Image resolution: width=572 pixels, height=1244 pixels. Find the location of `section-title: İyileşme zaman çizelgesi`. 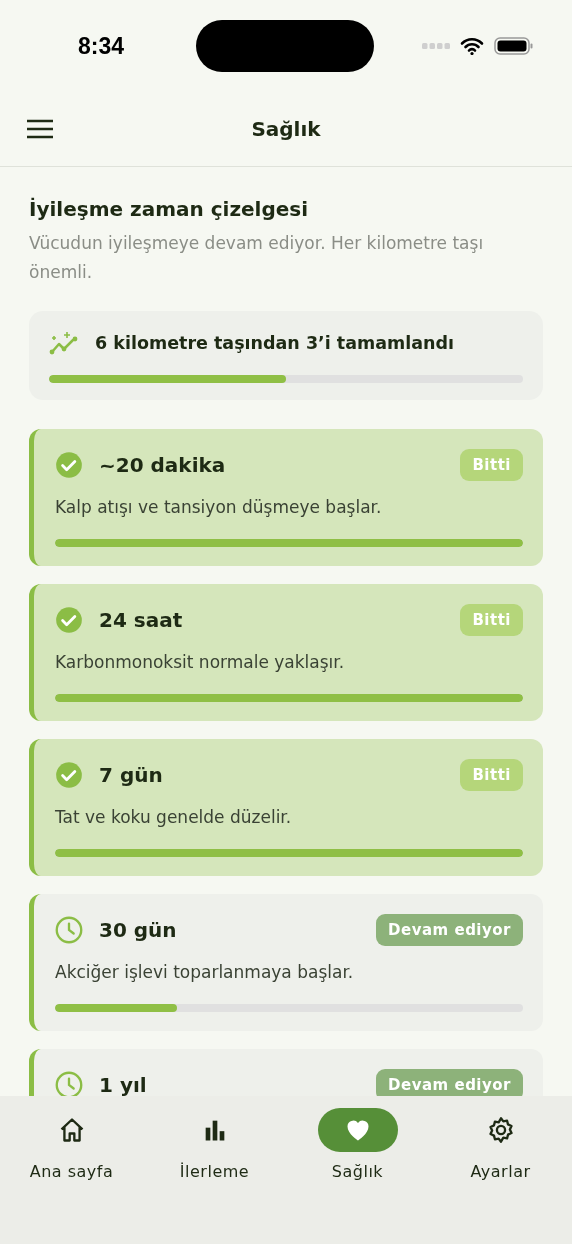

section-title: İyileşme zaman çizelgesi is located at coordinates (169, 209).